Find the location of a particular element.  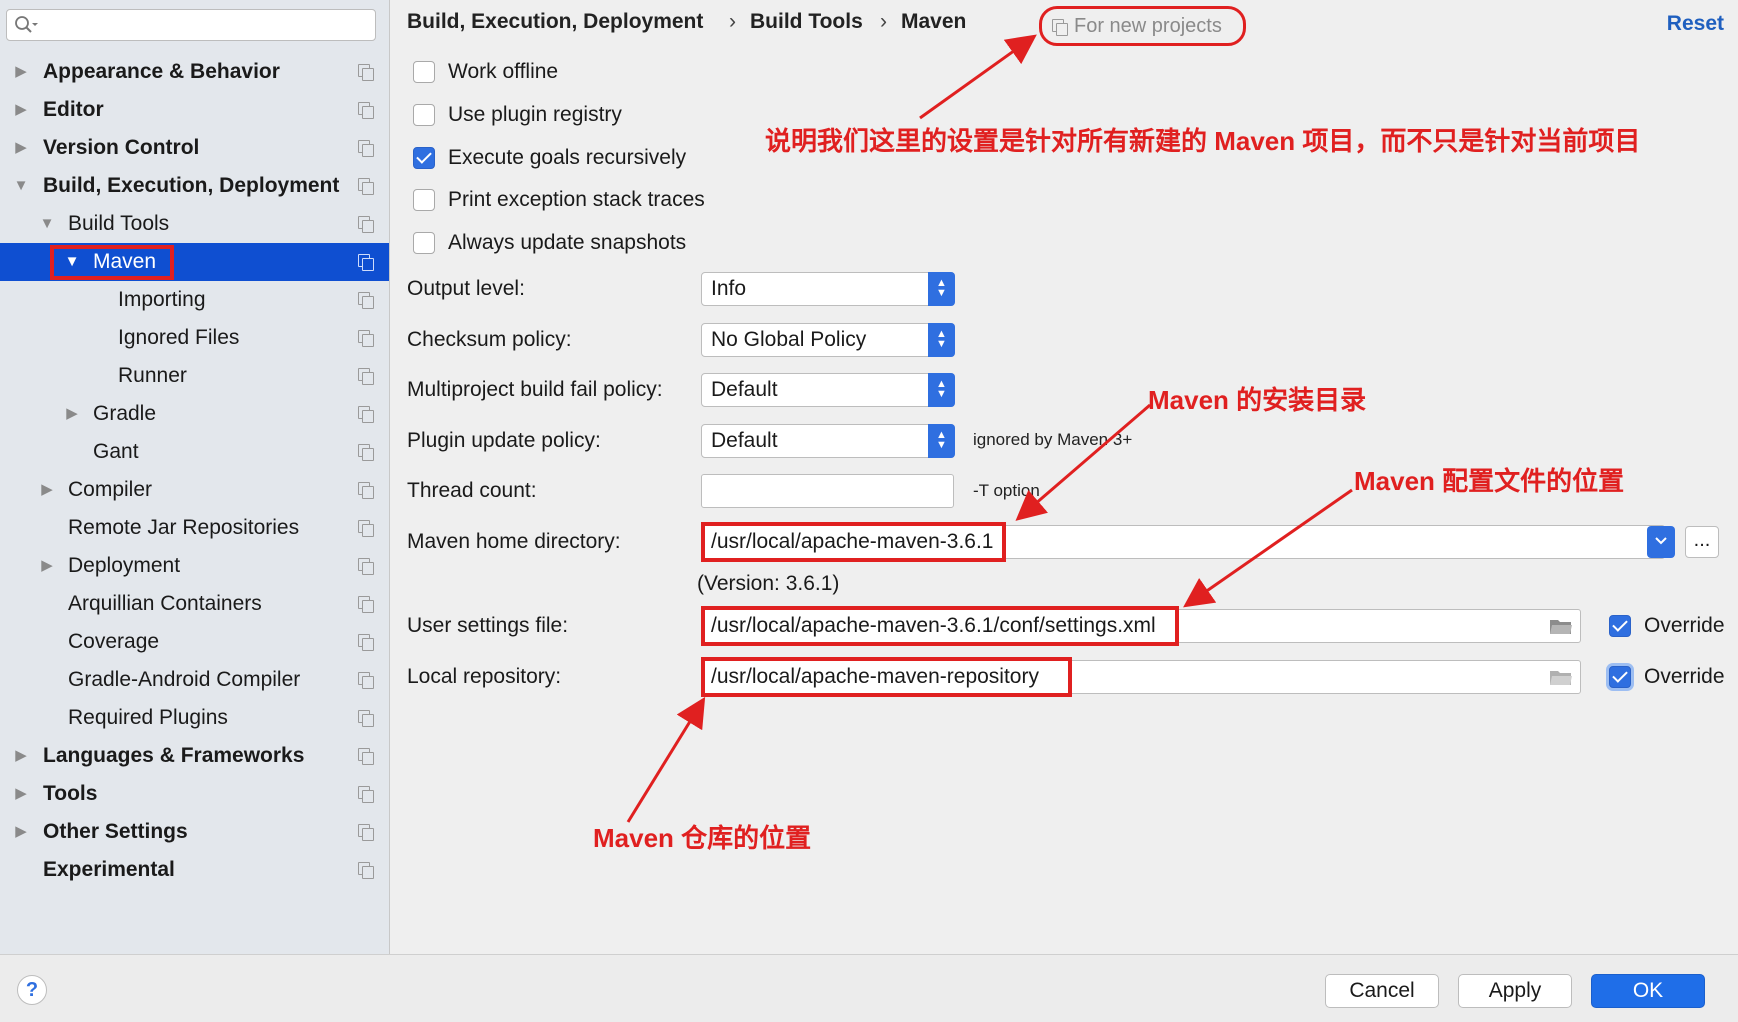

always-update-snapshots-checkbox is located at coordinates (424, 243).